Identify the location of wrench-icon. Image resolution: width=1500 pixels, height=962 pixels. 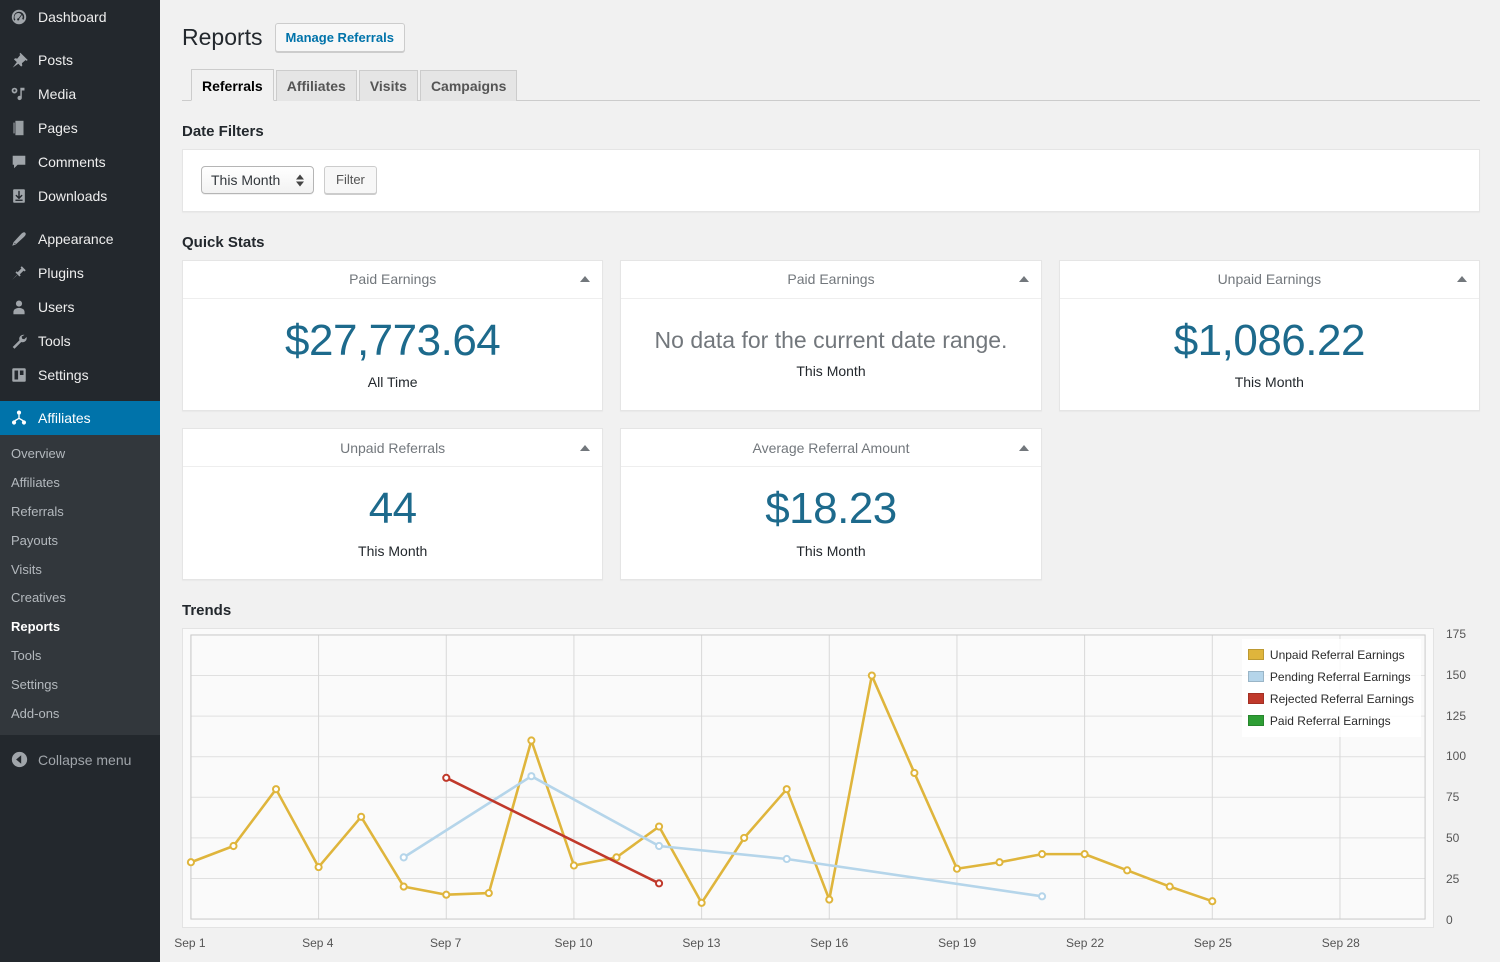
(19, 341).